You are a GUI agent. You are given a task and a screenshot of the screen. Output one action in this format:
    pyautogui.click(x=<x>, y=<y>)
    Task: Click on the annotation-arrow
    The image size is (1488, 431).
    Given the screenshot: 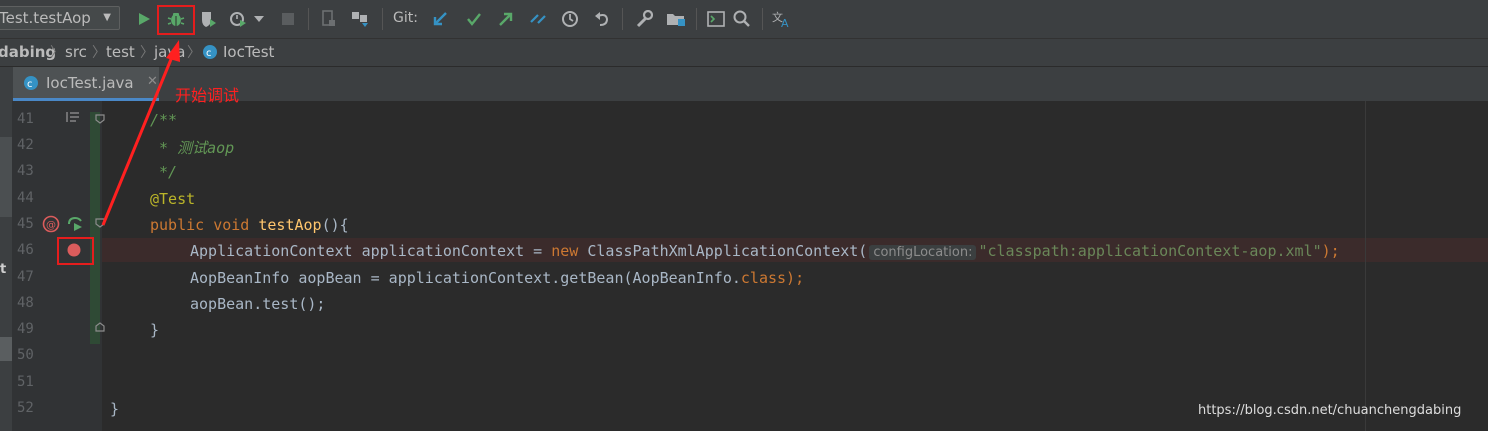 What is the action you would take?
    pyautogui.click(x=140, y=133)
    